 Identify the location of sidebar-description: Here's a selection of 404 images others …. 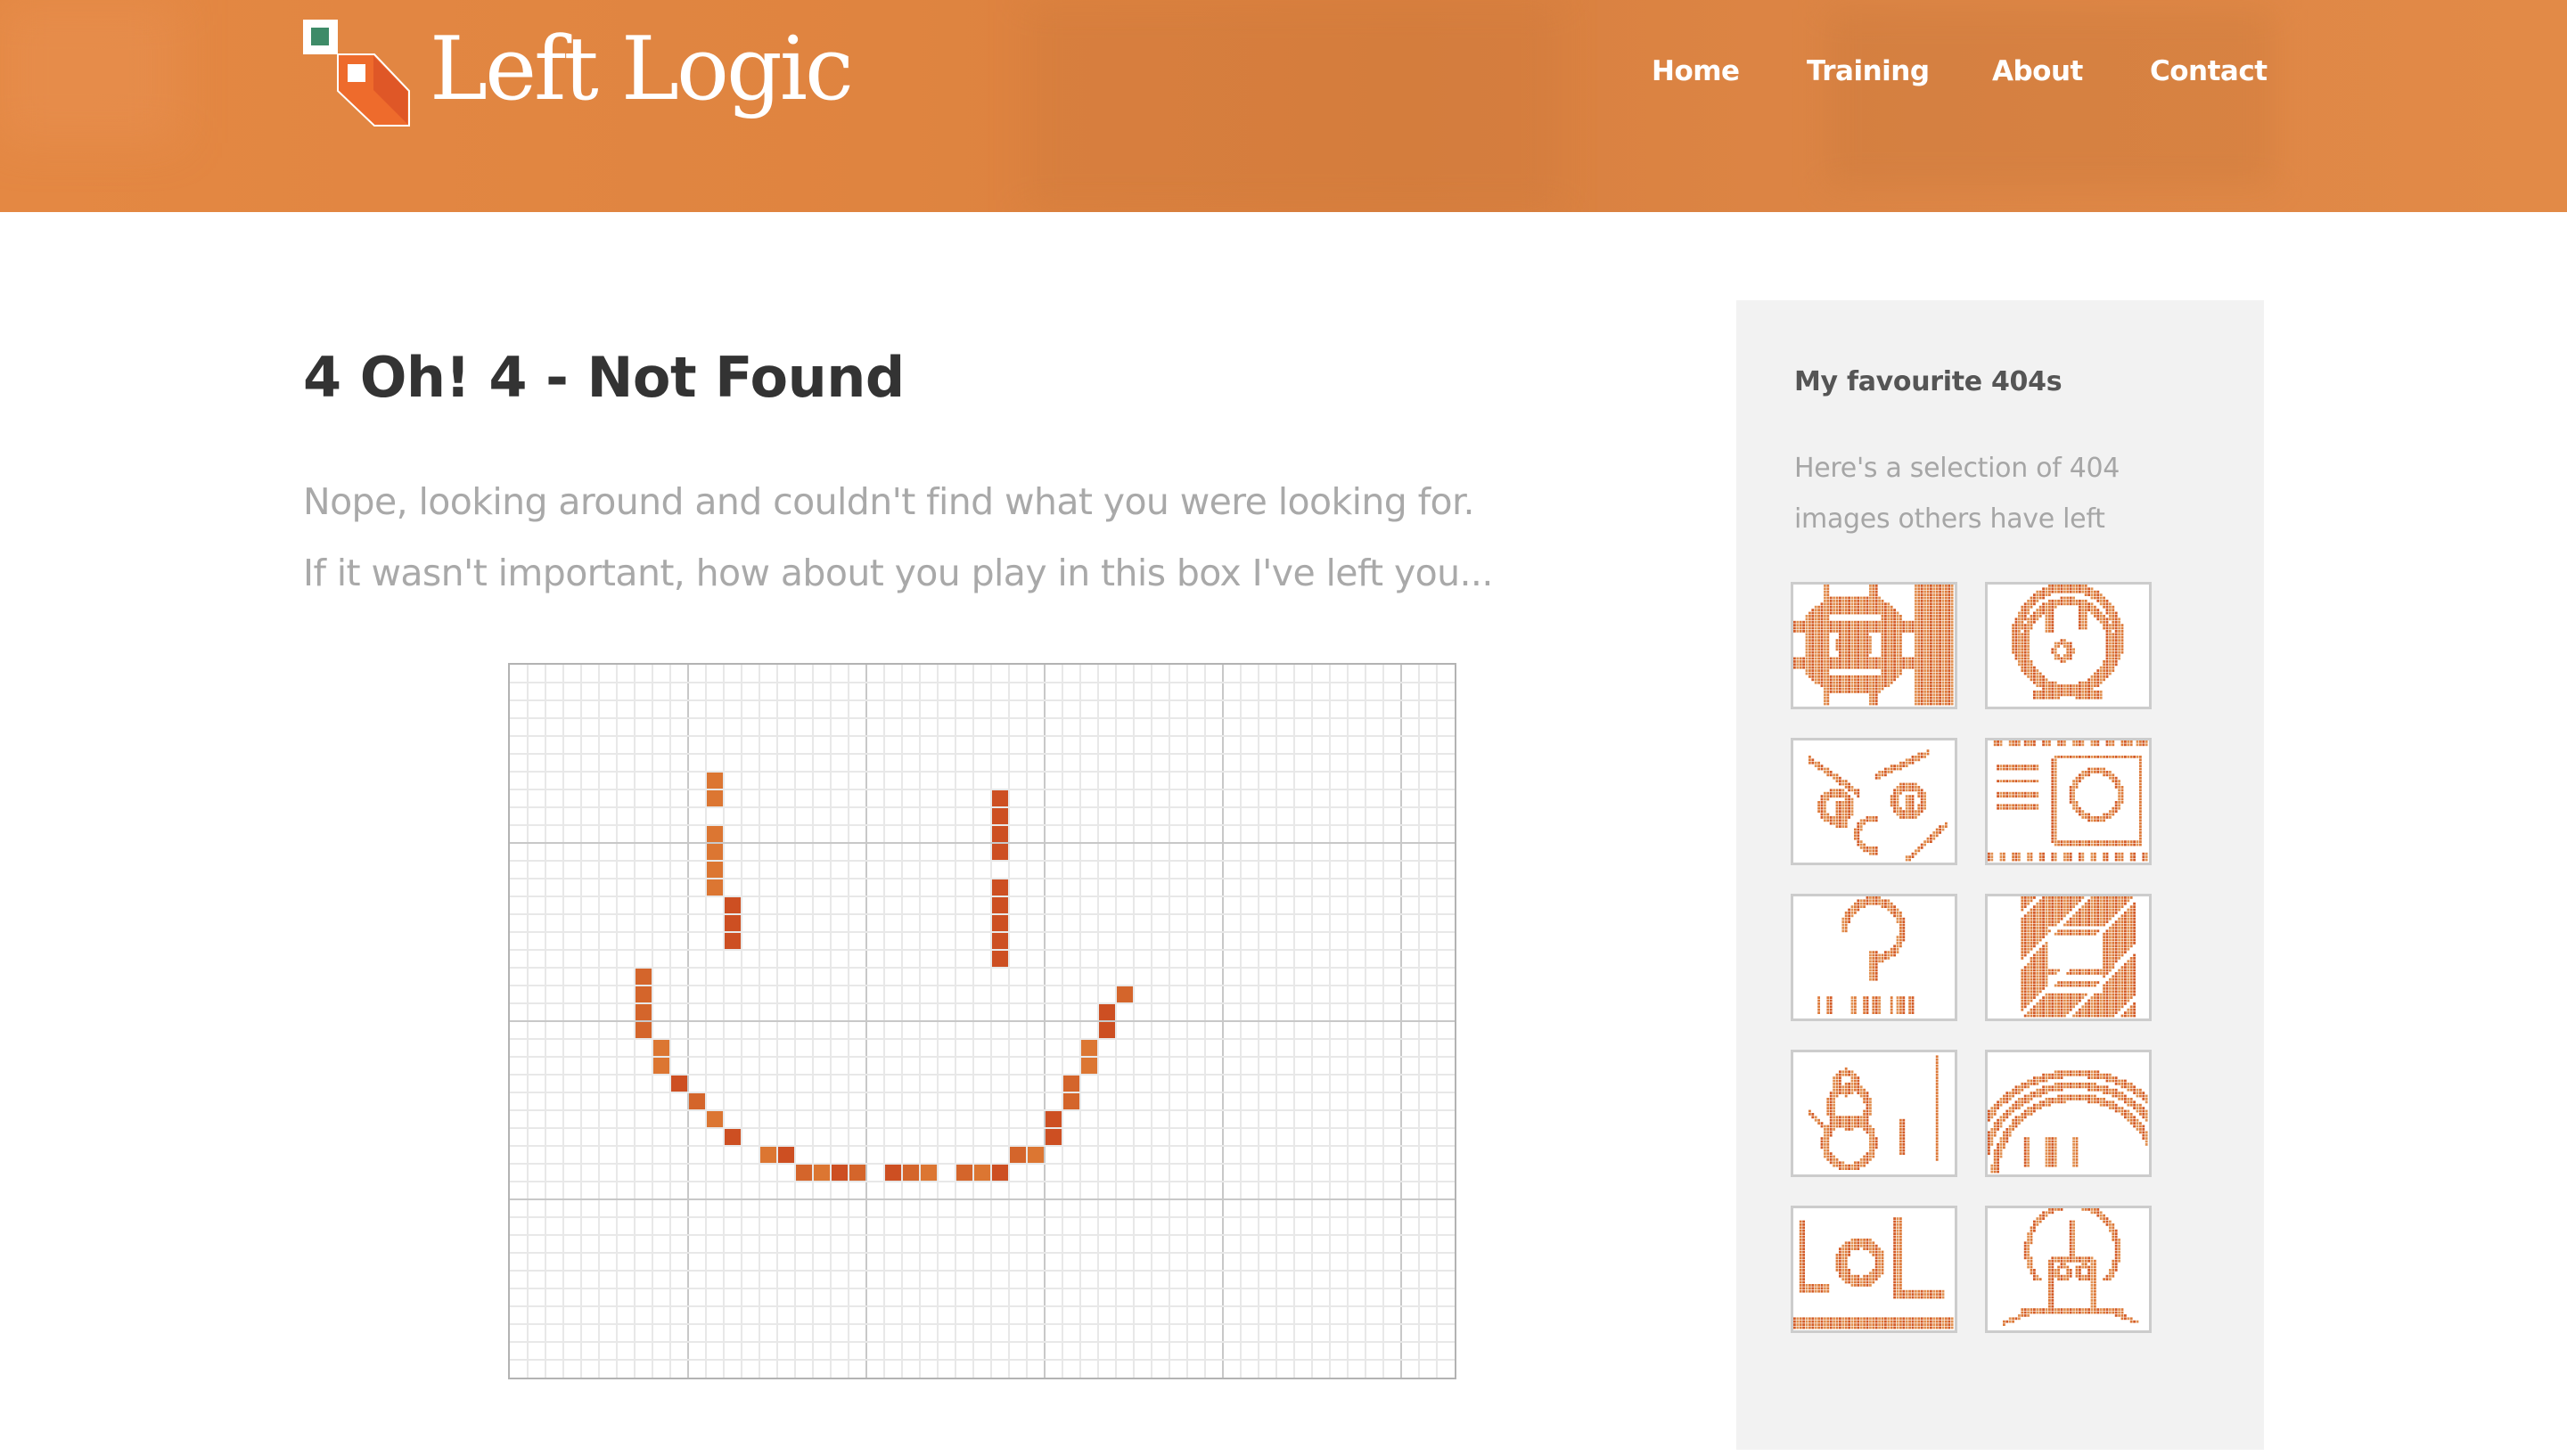
(1990, 494).